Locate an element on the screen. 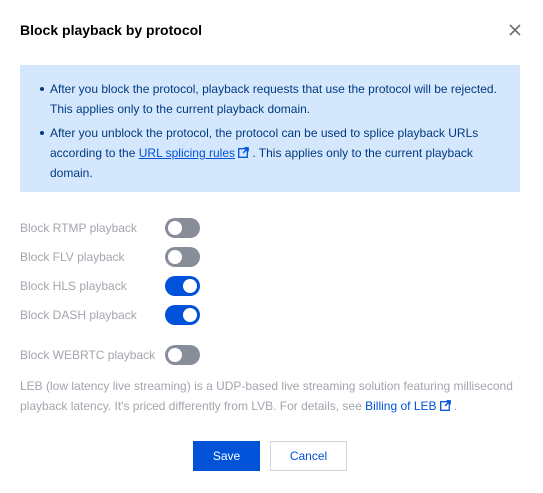 The height and width of the screenshot is (493, 543). toggle-flv is located at coordinates (182, 257).